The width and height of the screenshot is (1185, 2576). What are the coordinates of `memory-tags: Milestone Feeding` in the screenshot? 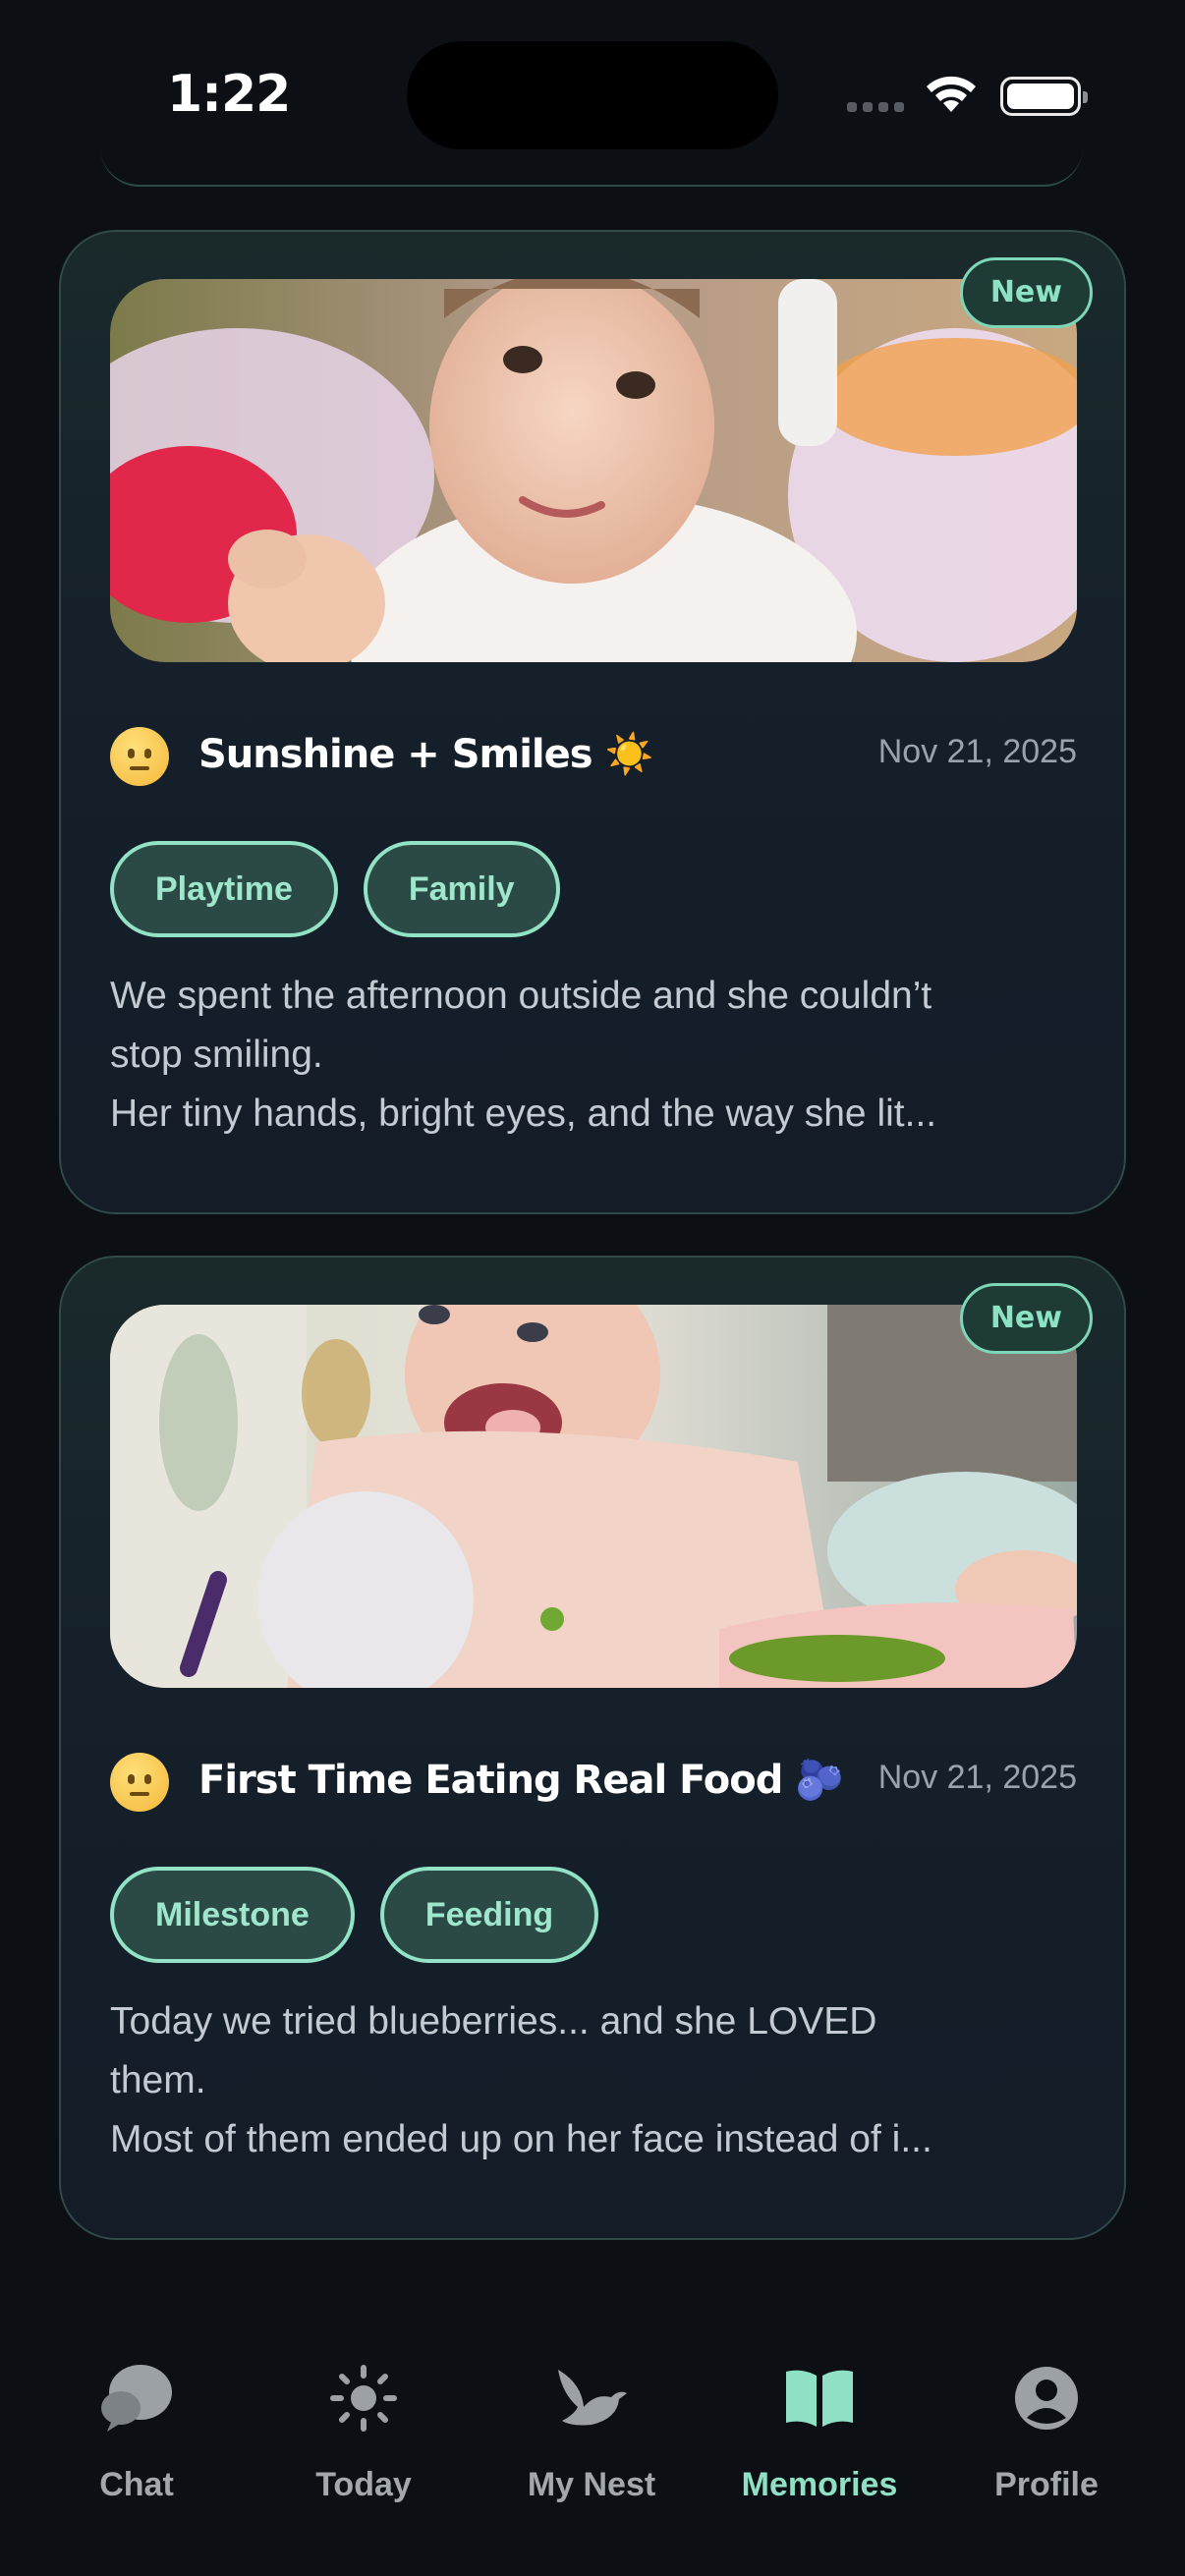 It's located at (354, 1915).